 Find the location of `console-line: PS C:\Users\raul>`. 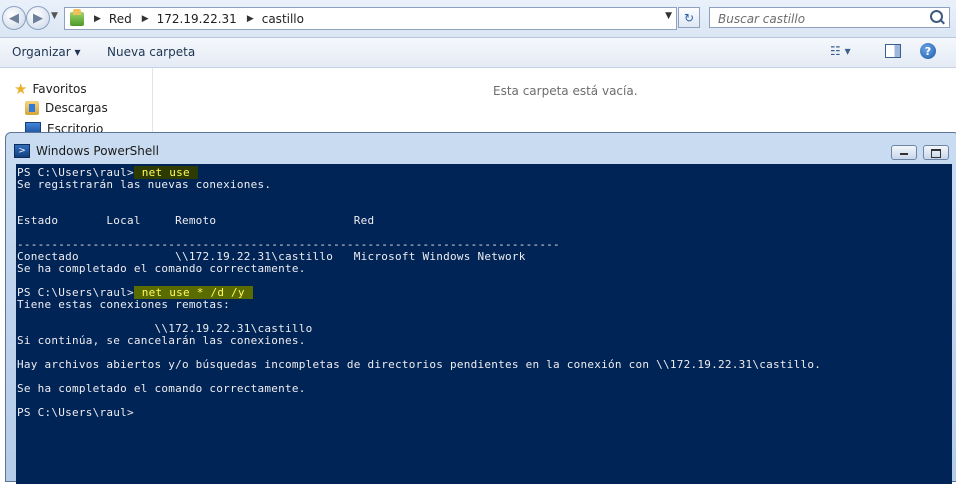

console-line: PS C:\Users\raul> is located at coordinates (75, 412).